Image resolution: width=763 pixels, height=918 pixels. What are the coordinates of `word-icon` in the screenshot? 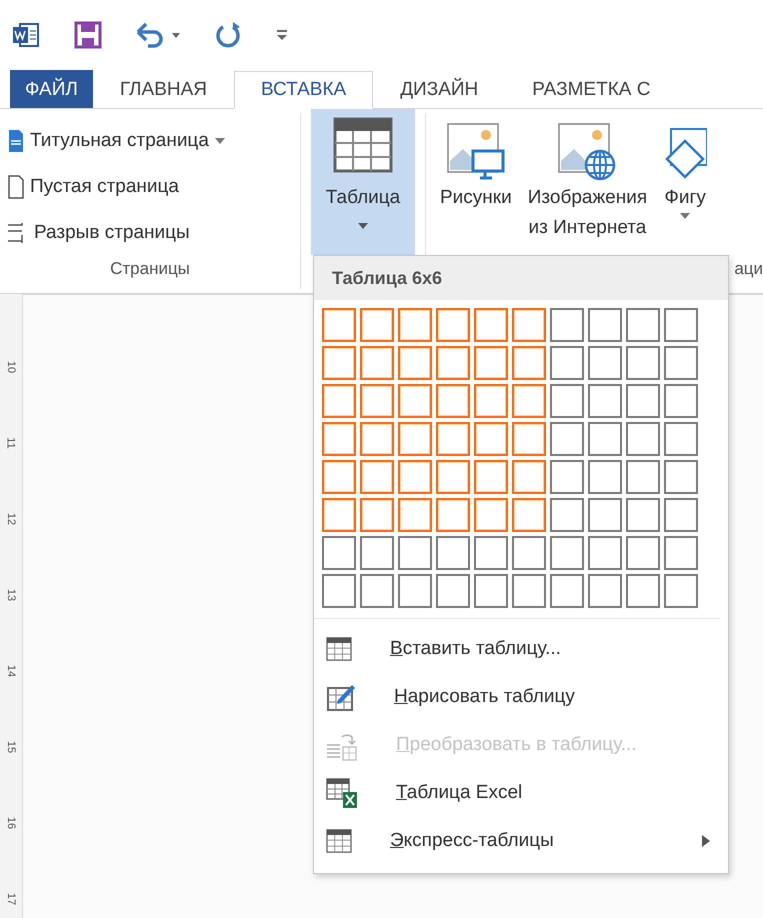 It's located at (26, 35).